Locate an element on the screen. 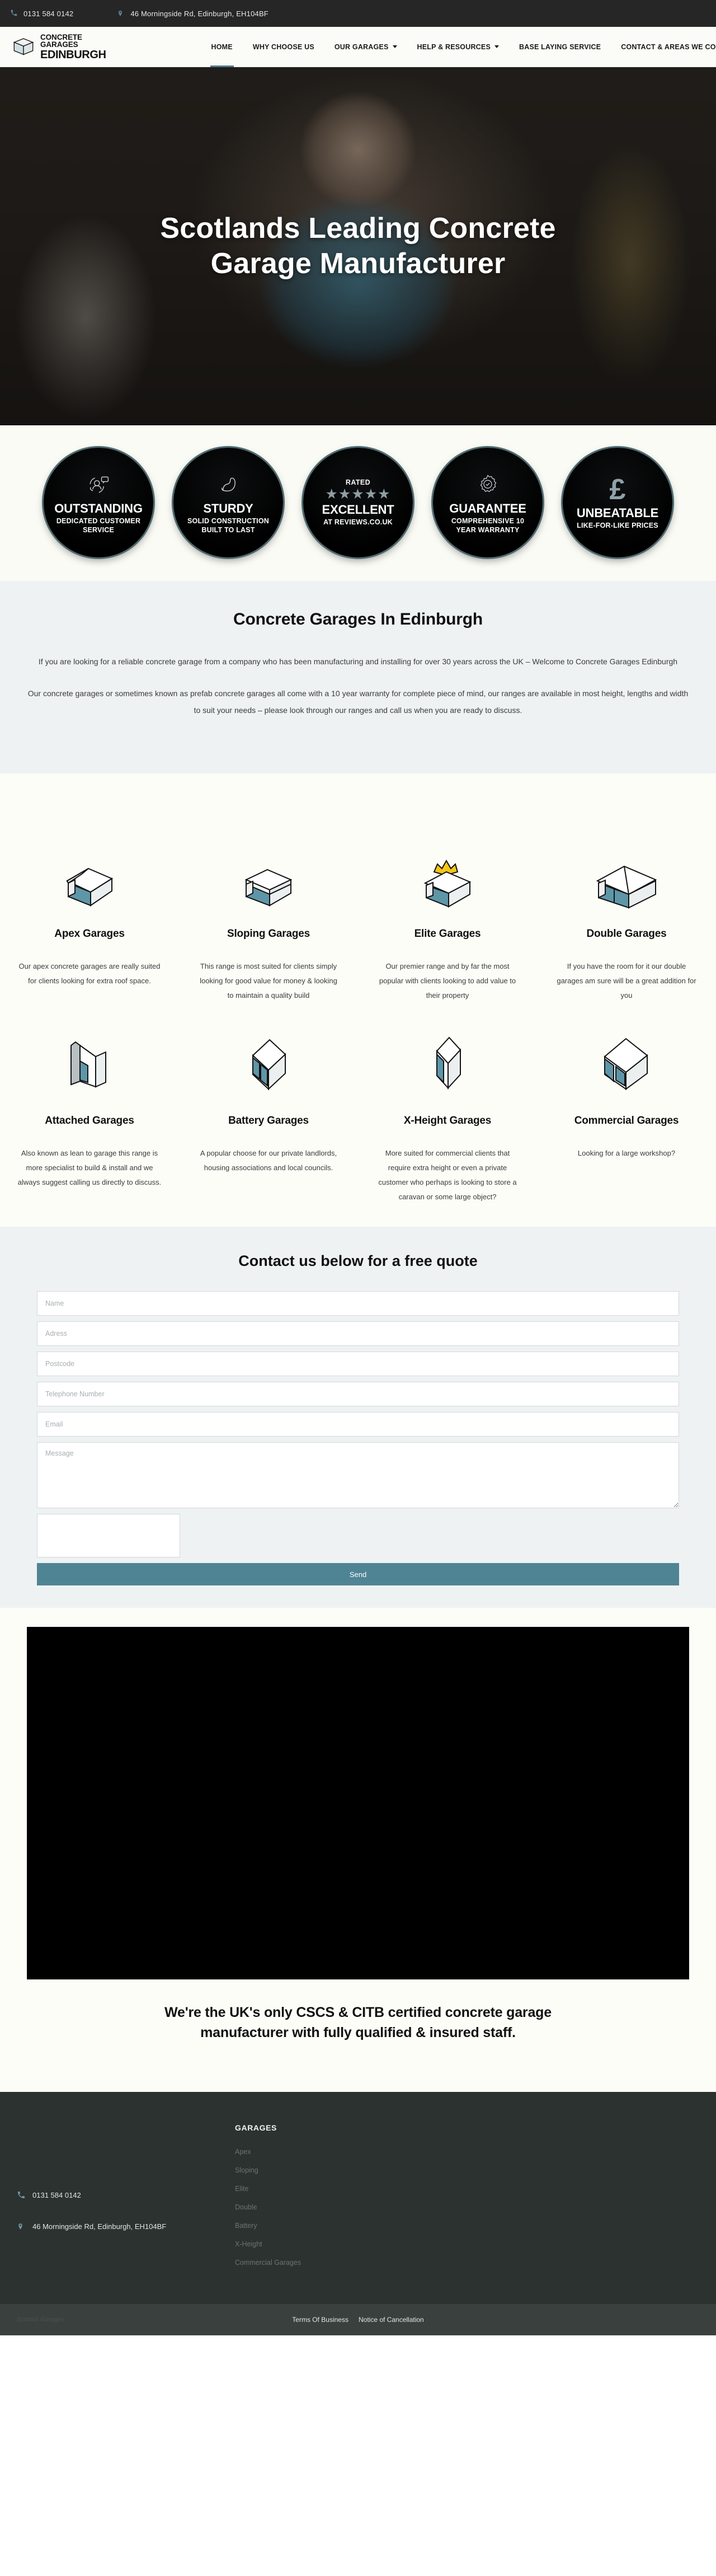 This screenshot has height=2576, width=716. attached-garage-icon is located at coordinates (89, 1066).